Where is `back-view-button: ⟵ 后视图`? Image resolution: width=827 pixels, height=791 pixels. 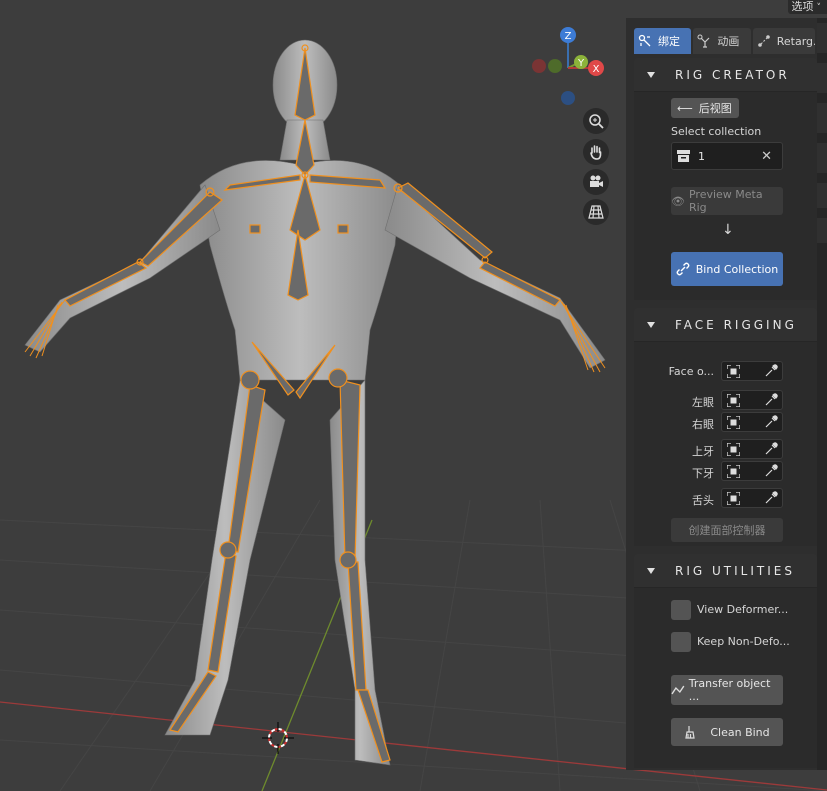
back-view-button: ⟵ 后视图 is located at coordinates (705, 108).